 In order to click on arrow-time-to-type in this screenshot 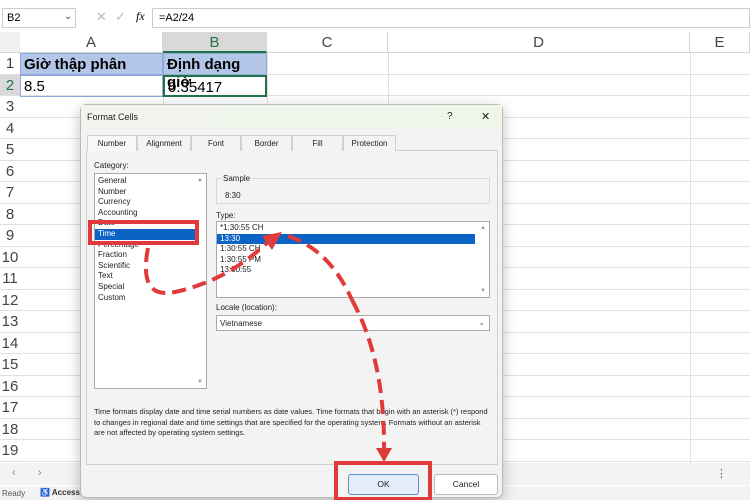, I will do `click(208, 266)`.